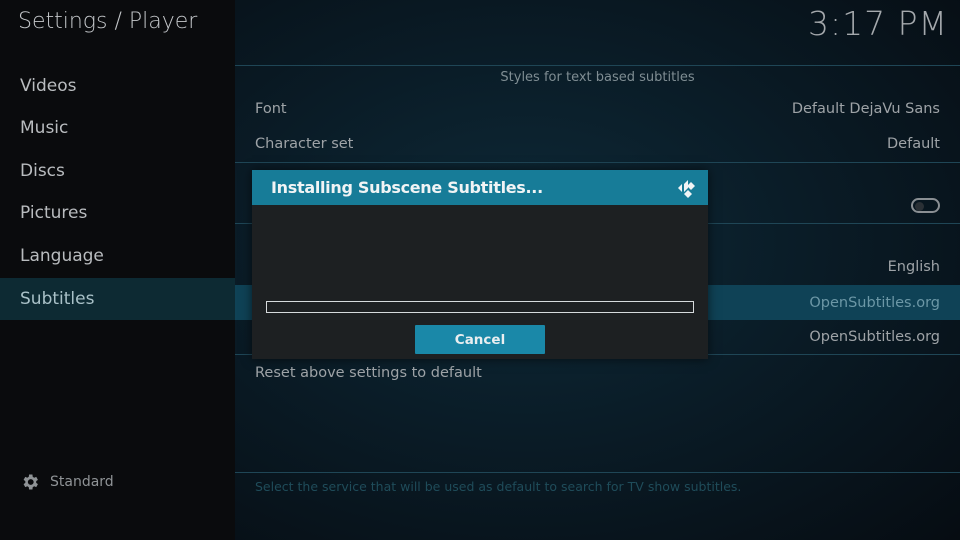  Describe the element at coordinates (30, 482) in the screenshot. I see `gear-icon` at that location.